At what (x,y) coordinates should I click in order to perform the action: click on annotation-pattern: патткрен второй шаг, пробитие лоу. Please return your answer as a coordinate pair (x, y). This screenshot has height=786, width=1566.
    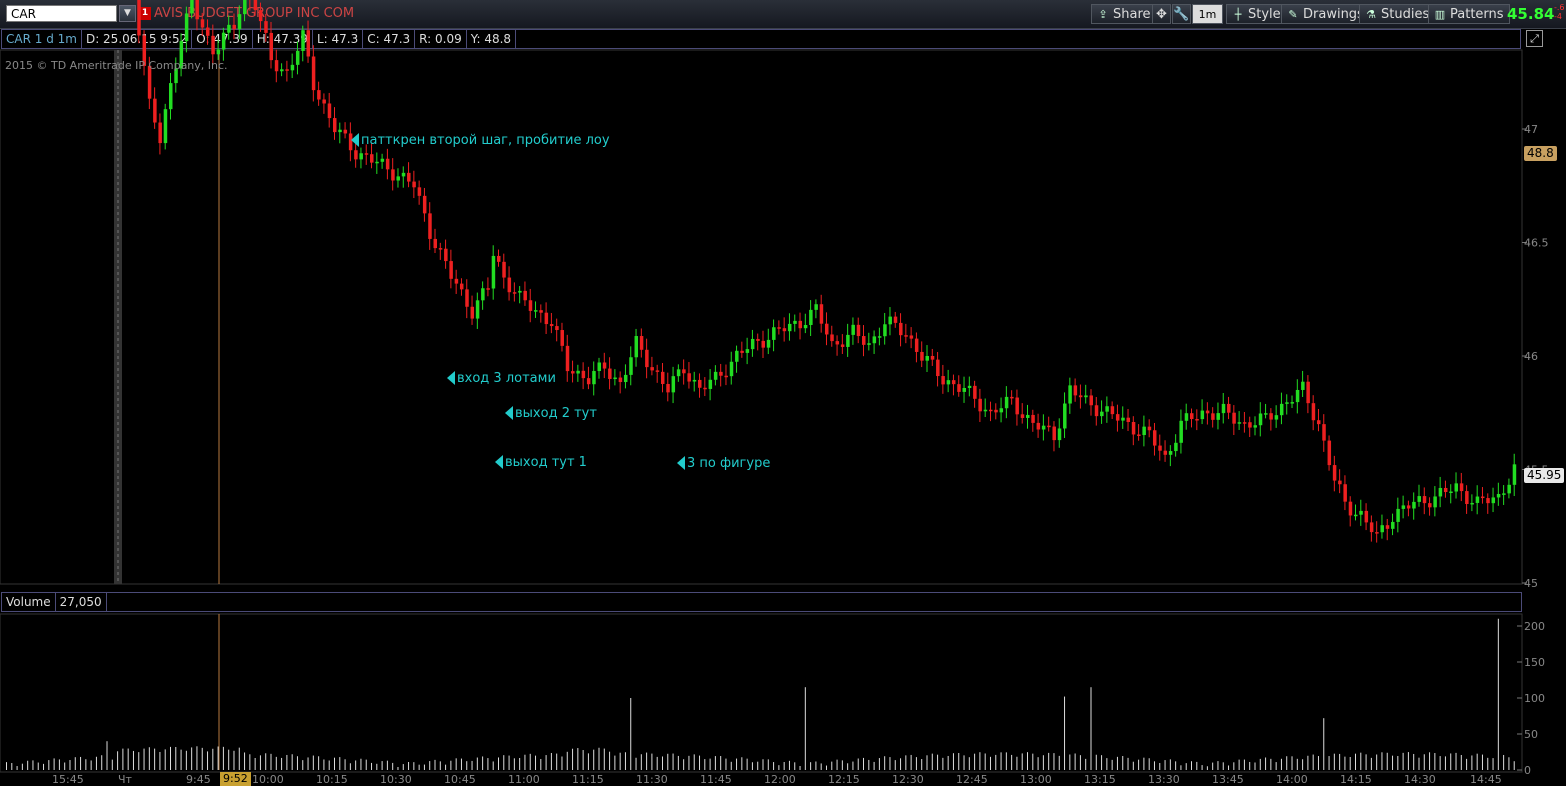
    Looking at the image, I should click on (480, 140).